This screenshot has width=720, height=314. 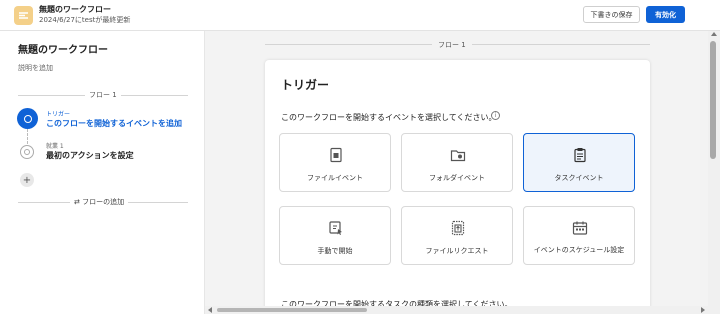 I want to click on add-flow-button: ⇄ フローの追加, so click(x=99, y=202).